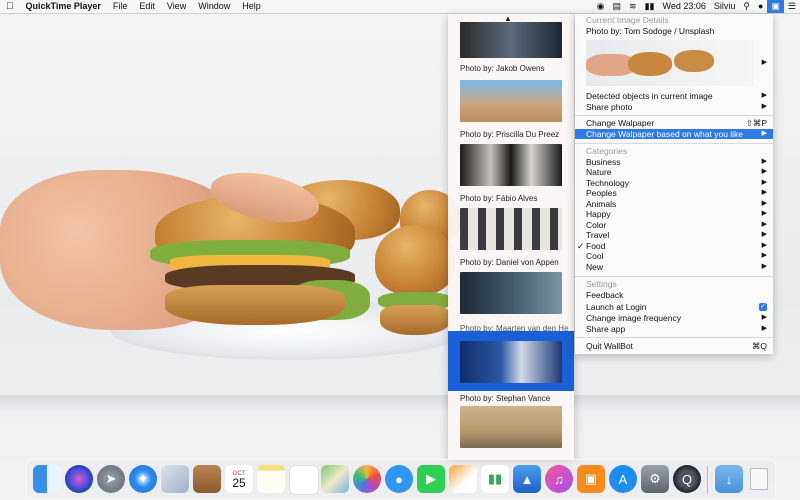 The width and height of the screenshot is (800, 500). What do you see at coordinates (674, 329) in the screenshot?
I see `share-app-item: Share app ▶` at bounding box center [674, 329].